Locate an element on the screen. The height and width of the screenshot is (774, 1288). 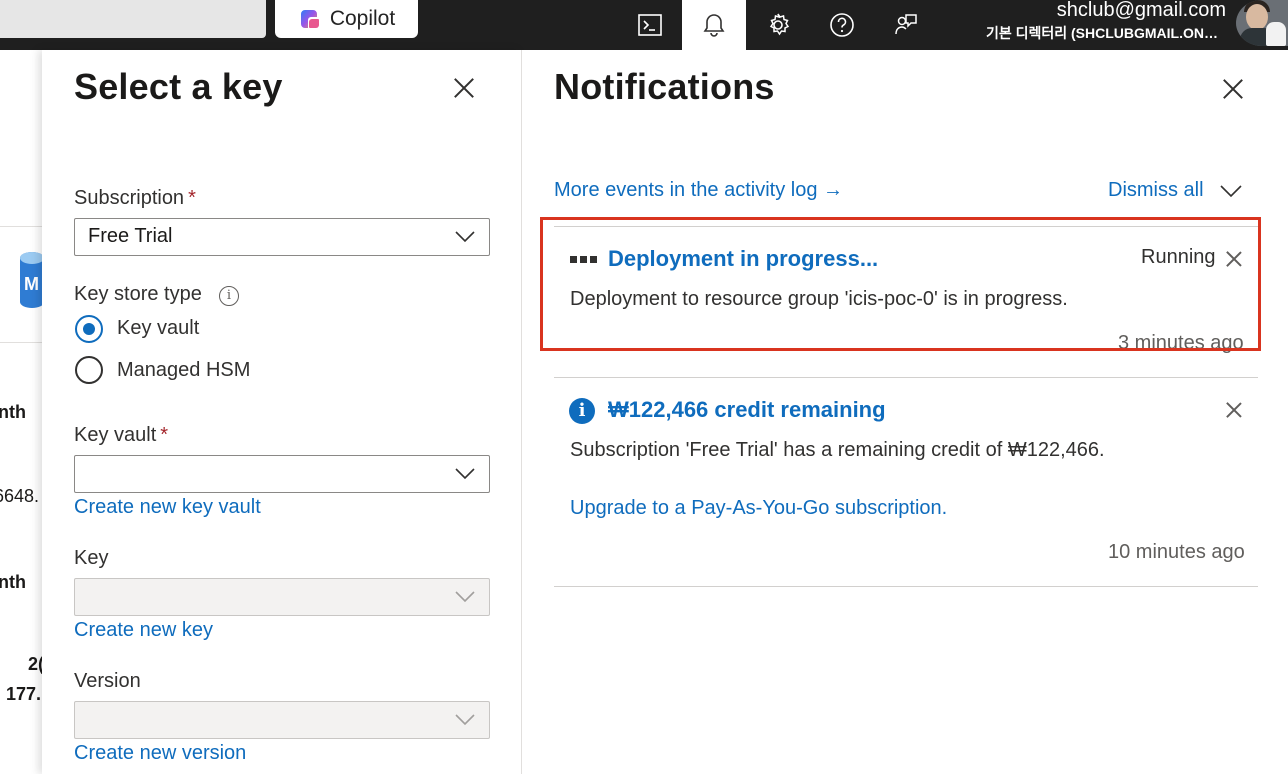
notification-status: Running is located at coordinates (1178, 257).